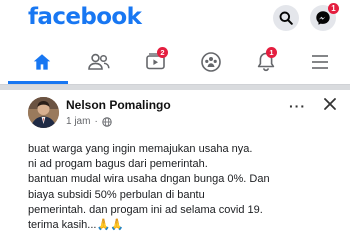  What do you see at coordinates (188, 225) in the screenshot?
I see `post-line-last: terima kasih...🙏🙏` at bounding box center [188, 225].